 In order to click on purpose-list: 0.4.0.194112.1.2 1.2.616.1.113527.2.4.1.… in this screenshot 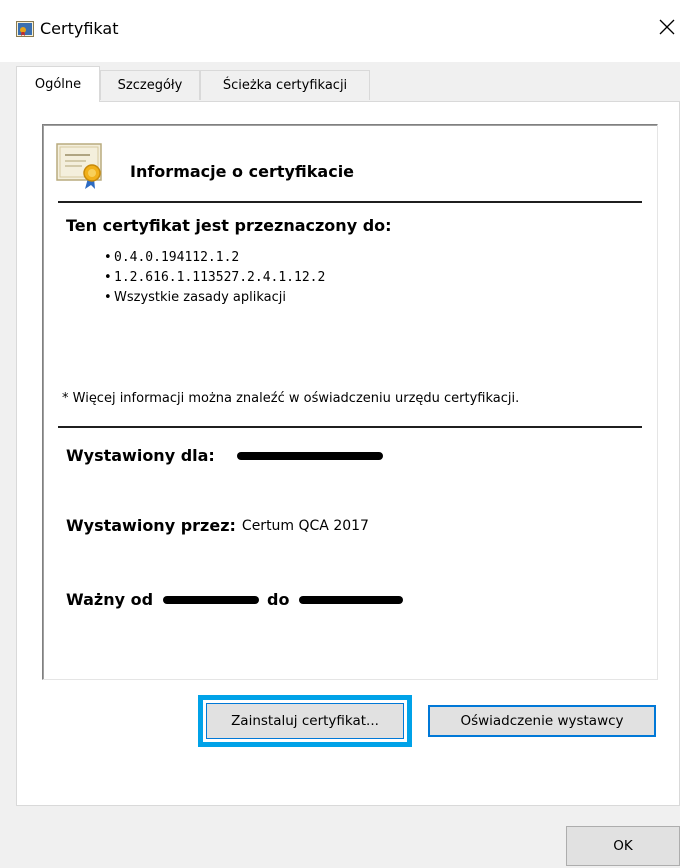, I will do `click(214, 278)`.